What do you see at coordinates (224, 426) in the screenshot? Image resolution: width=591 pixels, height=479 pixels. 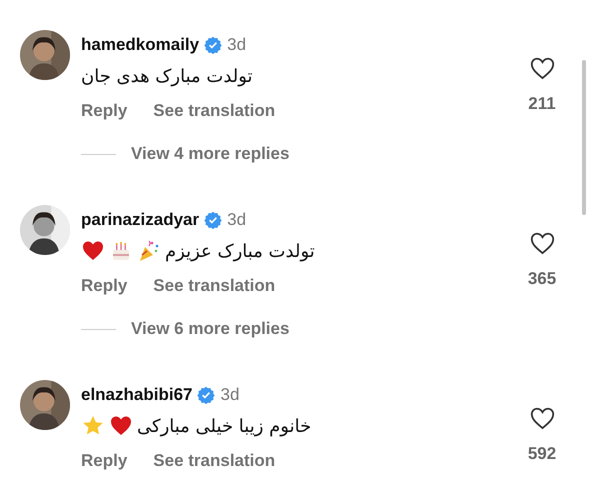 I see `comment-text: خانوم زیبا خیلی مبارکی` at bounding box center [224, 426].